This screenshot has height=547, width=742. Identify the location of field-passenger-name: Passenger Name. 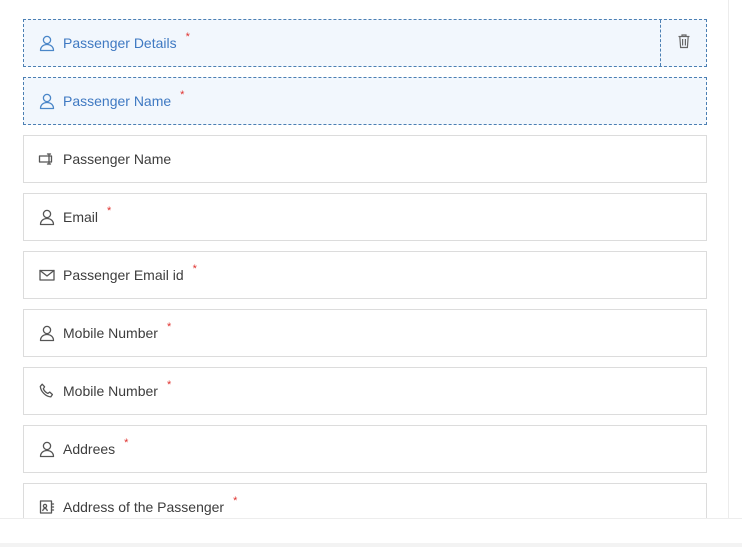
(365, 159).